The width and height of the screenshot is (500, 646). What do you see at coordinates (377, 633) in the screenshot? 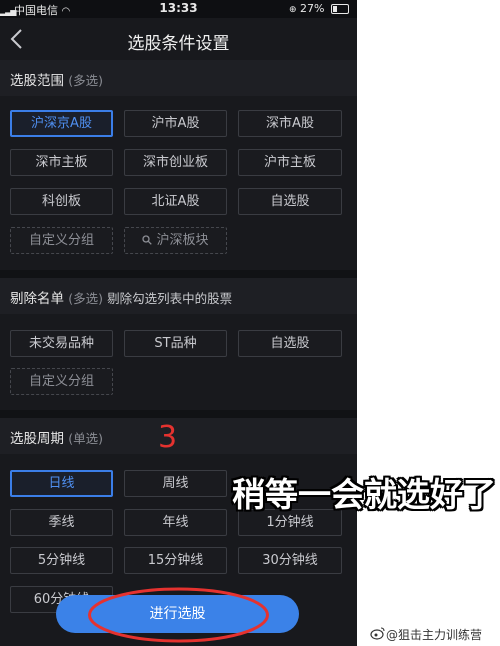
I see `weibo-icon` at bounding box center [377, 633].